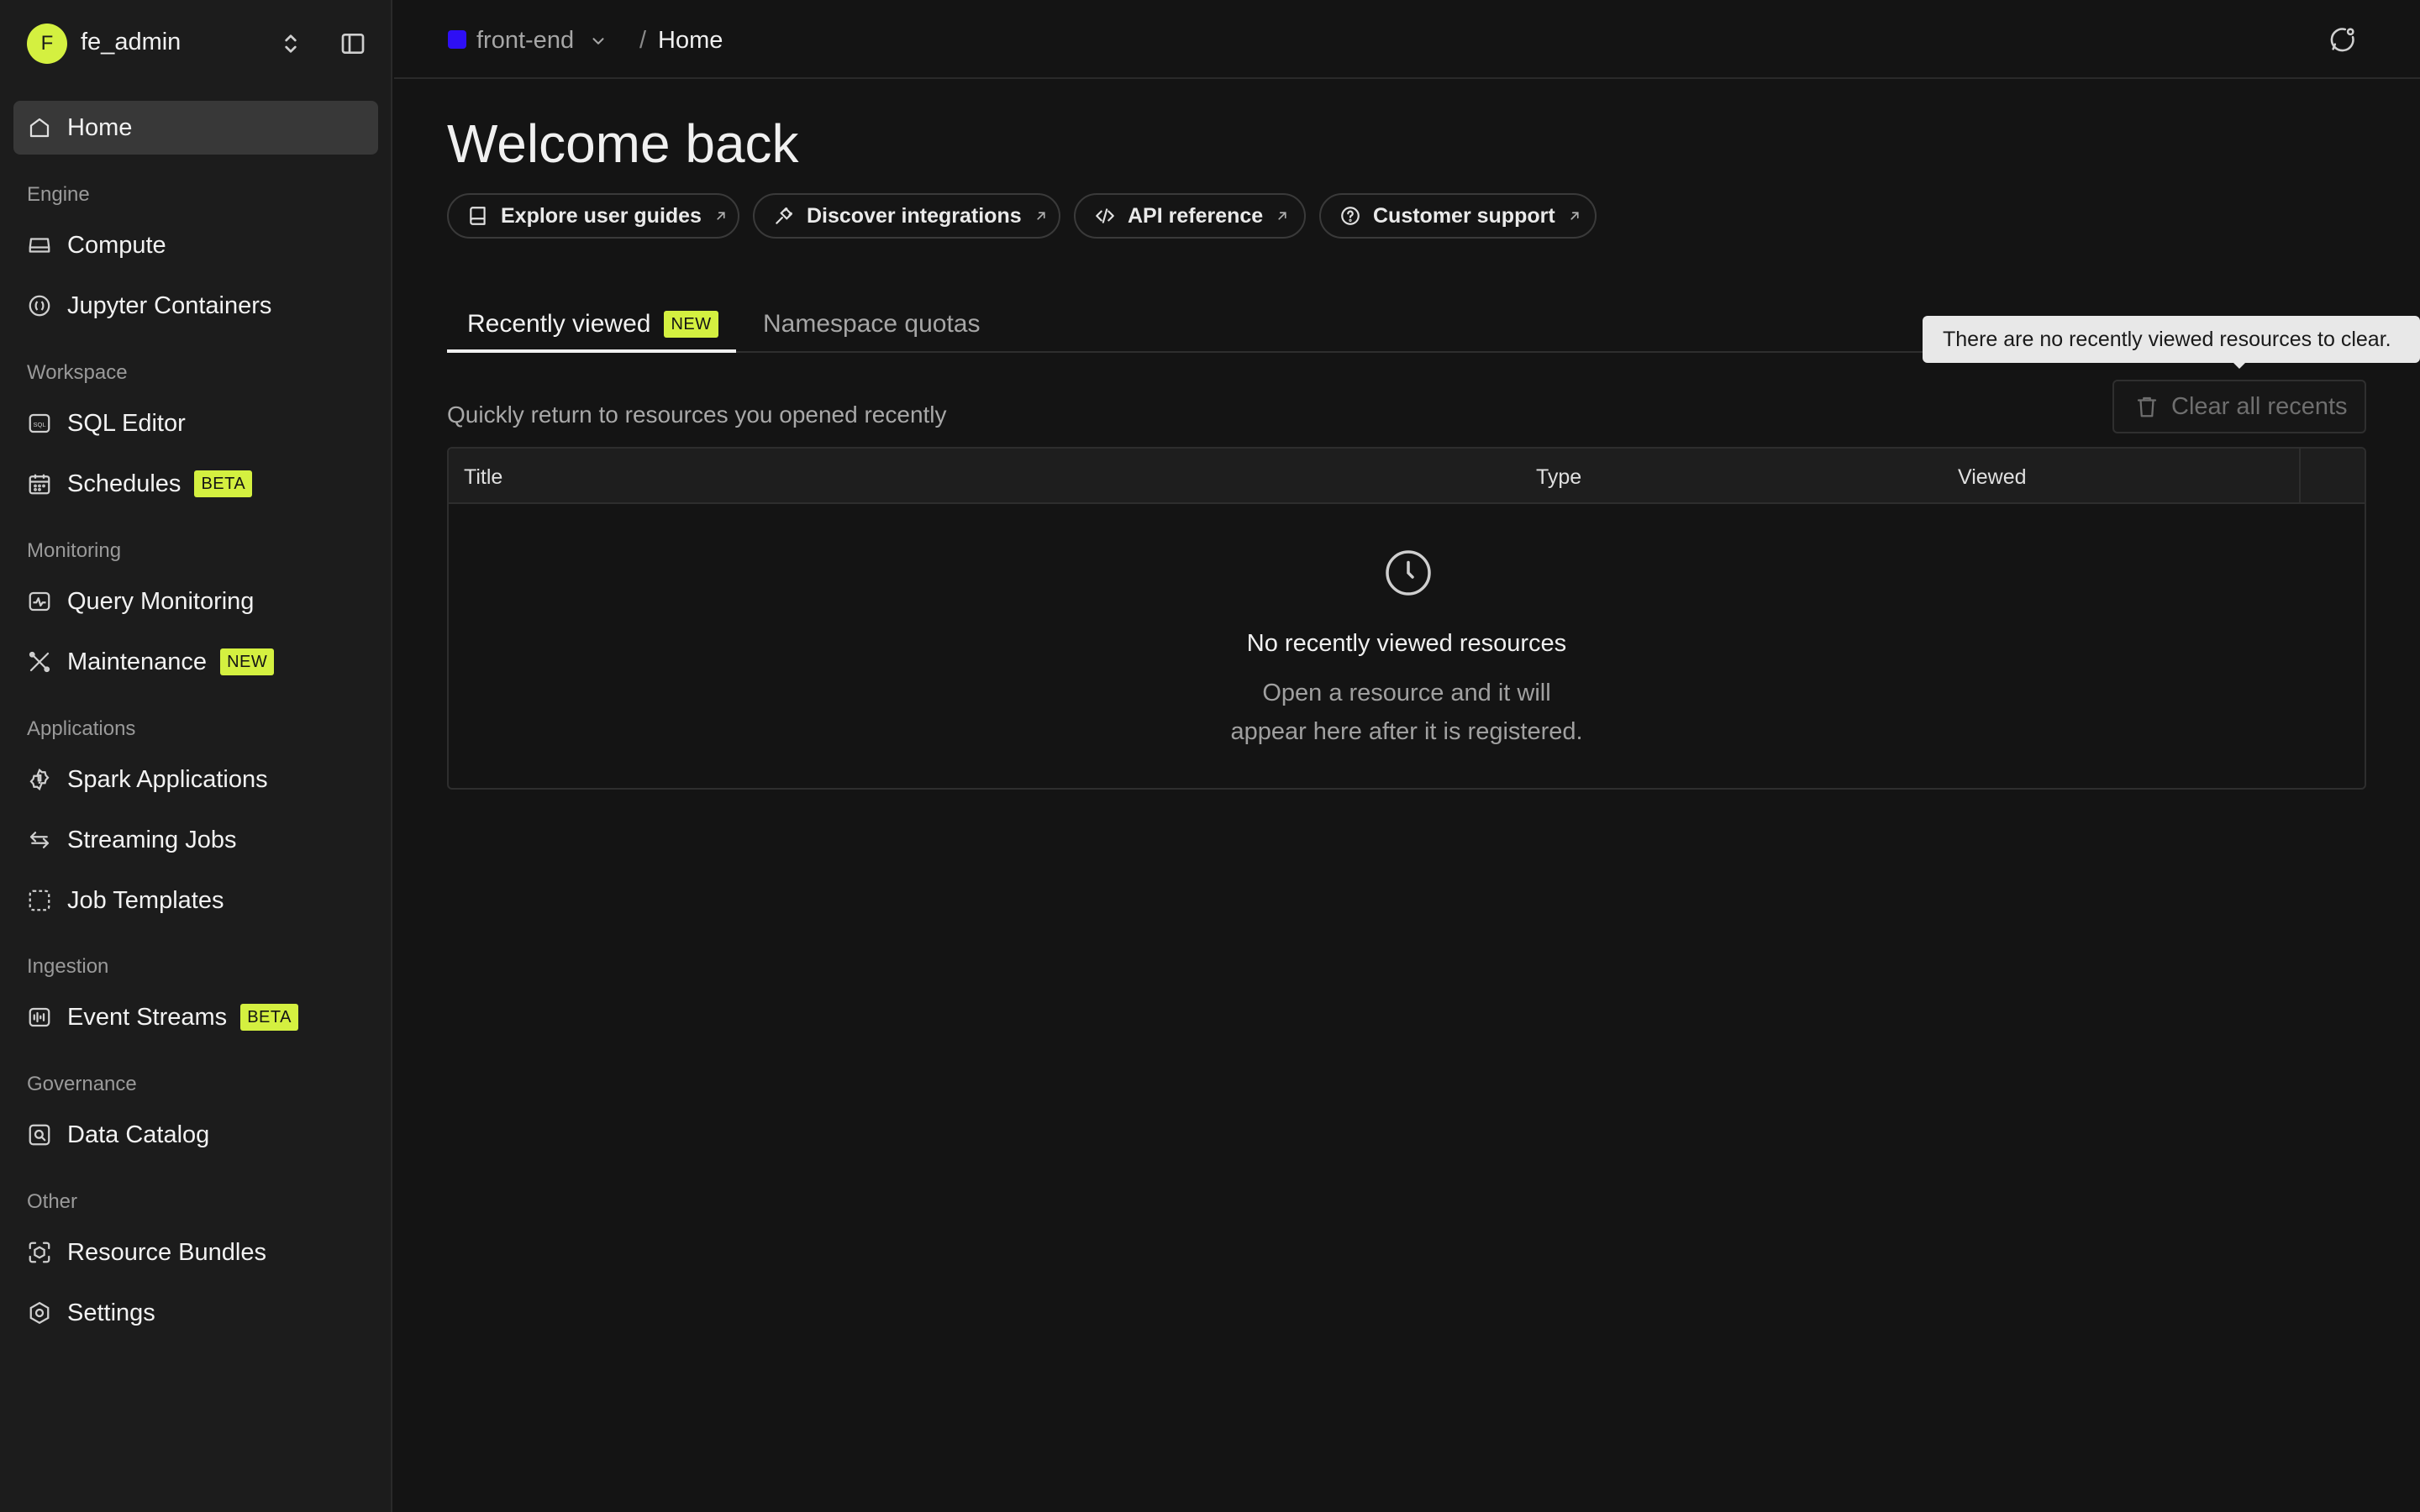 Image resolution: width=2420 pixels, height=1512 pixels. Describe the element at coordinates (690, 40) in the screenshot. I see `breadcrumb-current: Home` at that location.